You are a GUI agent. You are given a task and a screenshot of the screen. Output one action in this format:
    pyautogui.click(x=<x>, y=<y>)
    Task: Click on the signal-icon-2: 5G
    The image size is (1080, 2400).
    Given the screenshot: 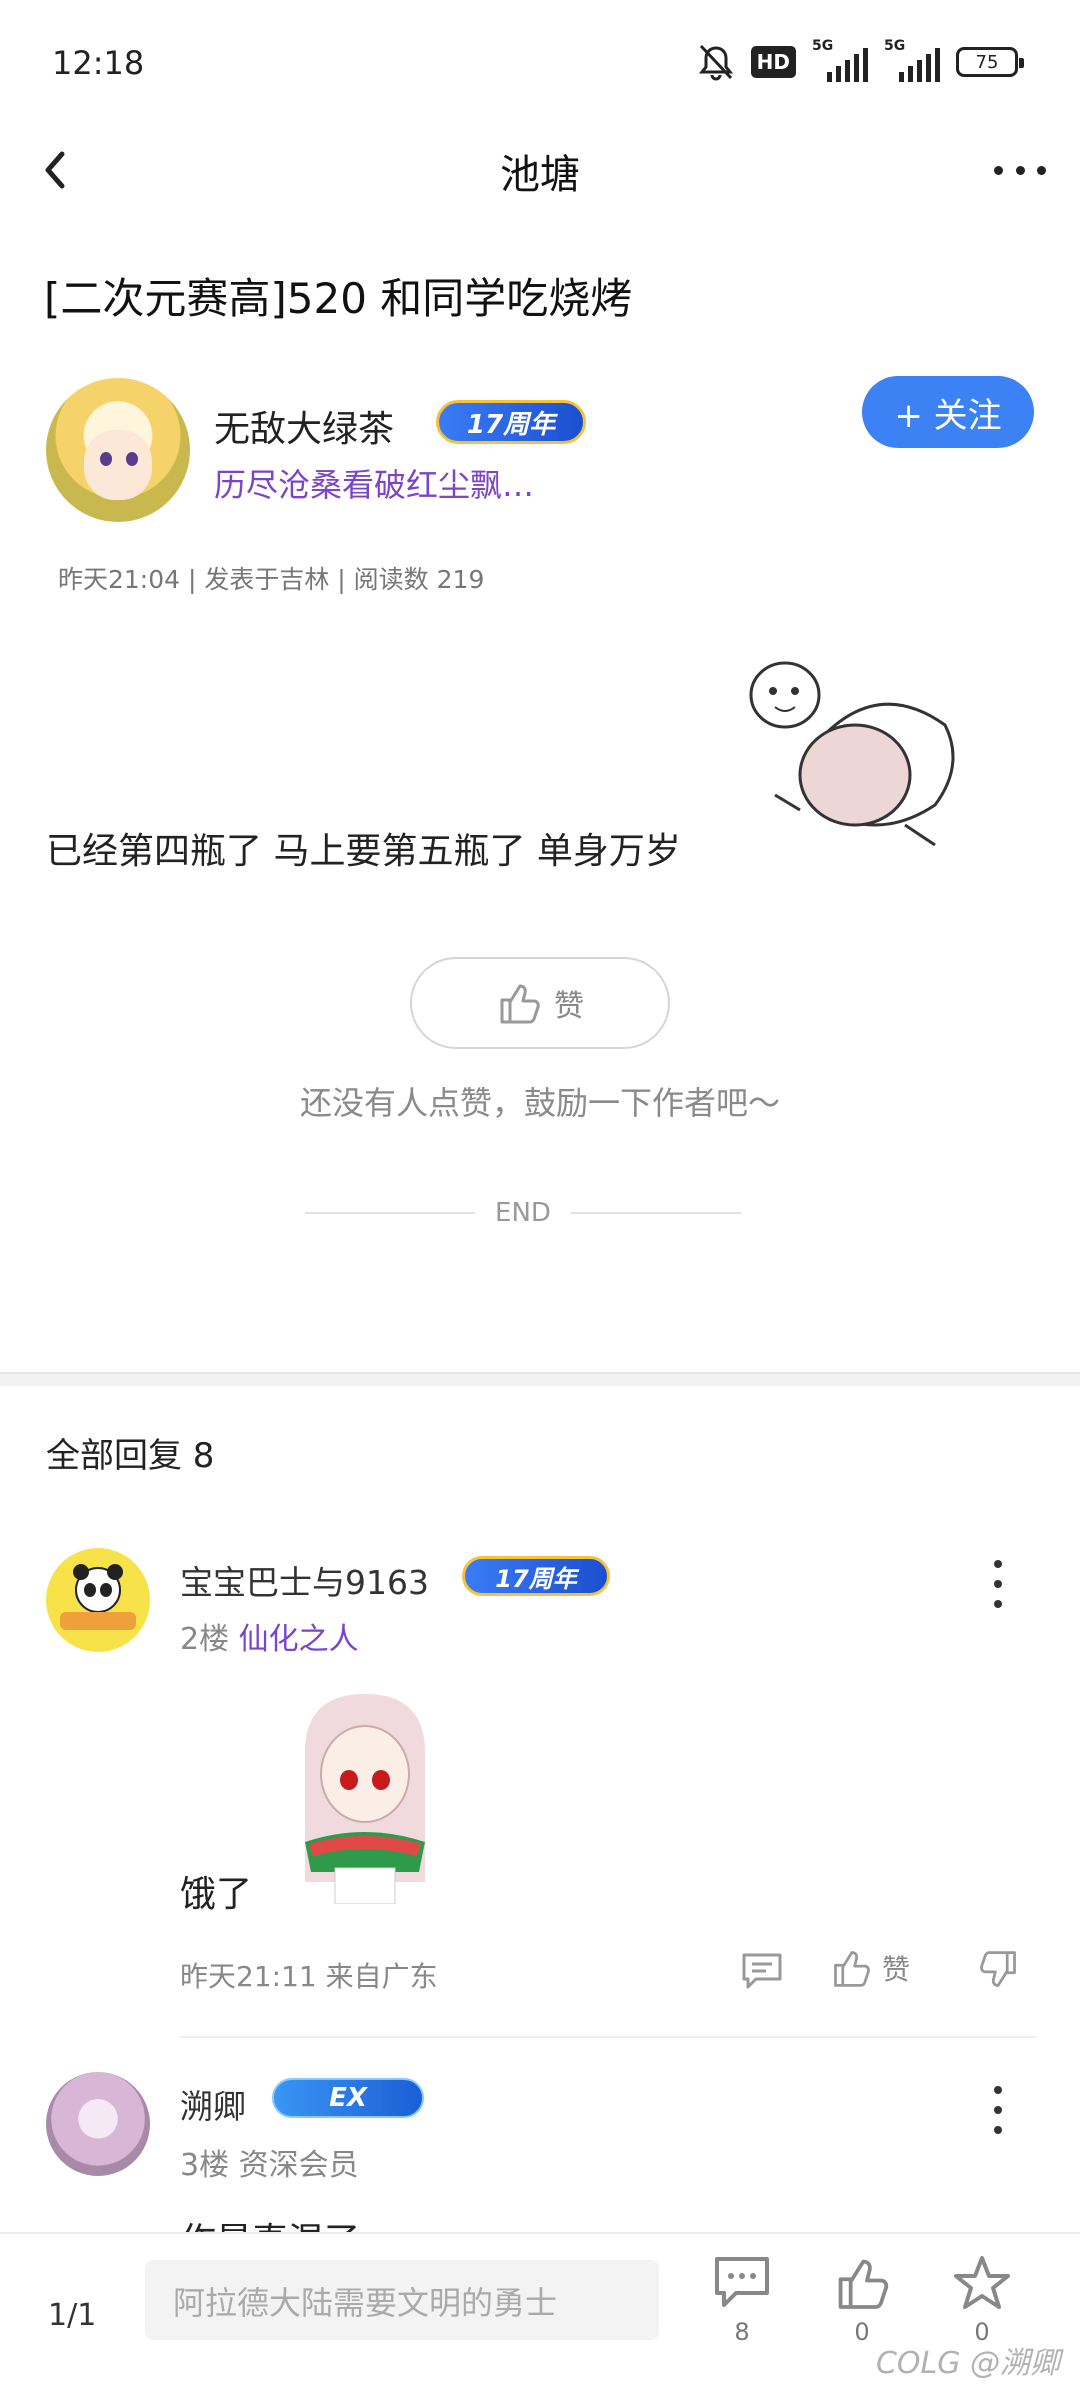 What is the action you would take?
    pyautogui.click(x=912, y=60)
    